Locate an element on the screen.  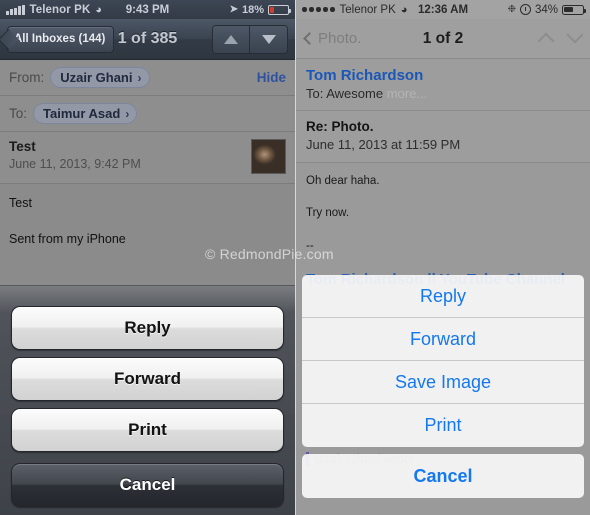
signal-bars-icon is located at coordinates (15, 9).